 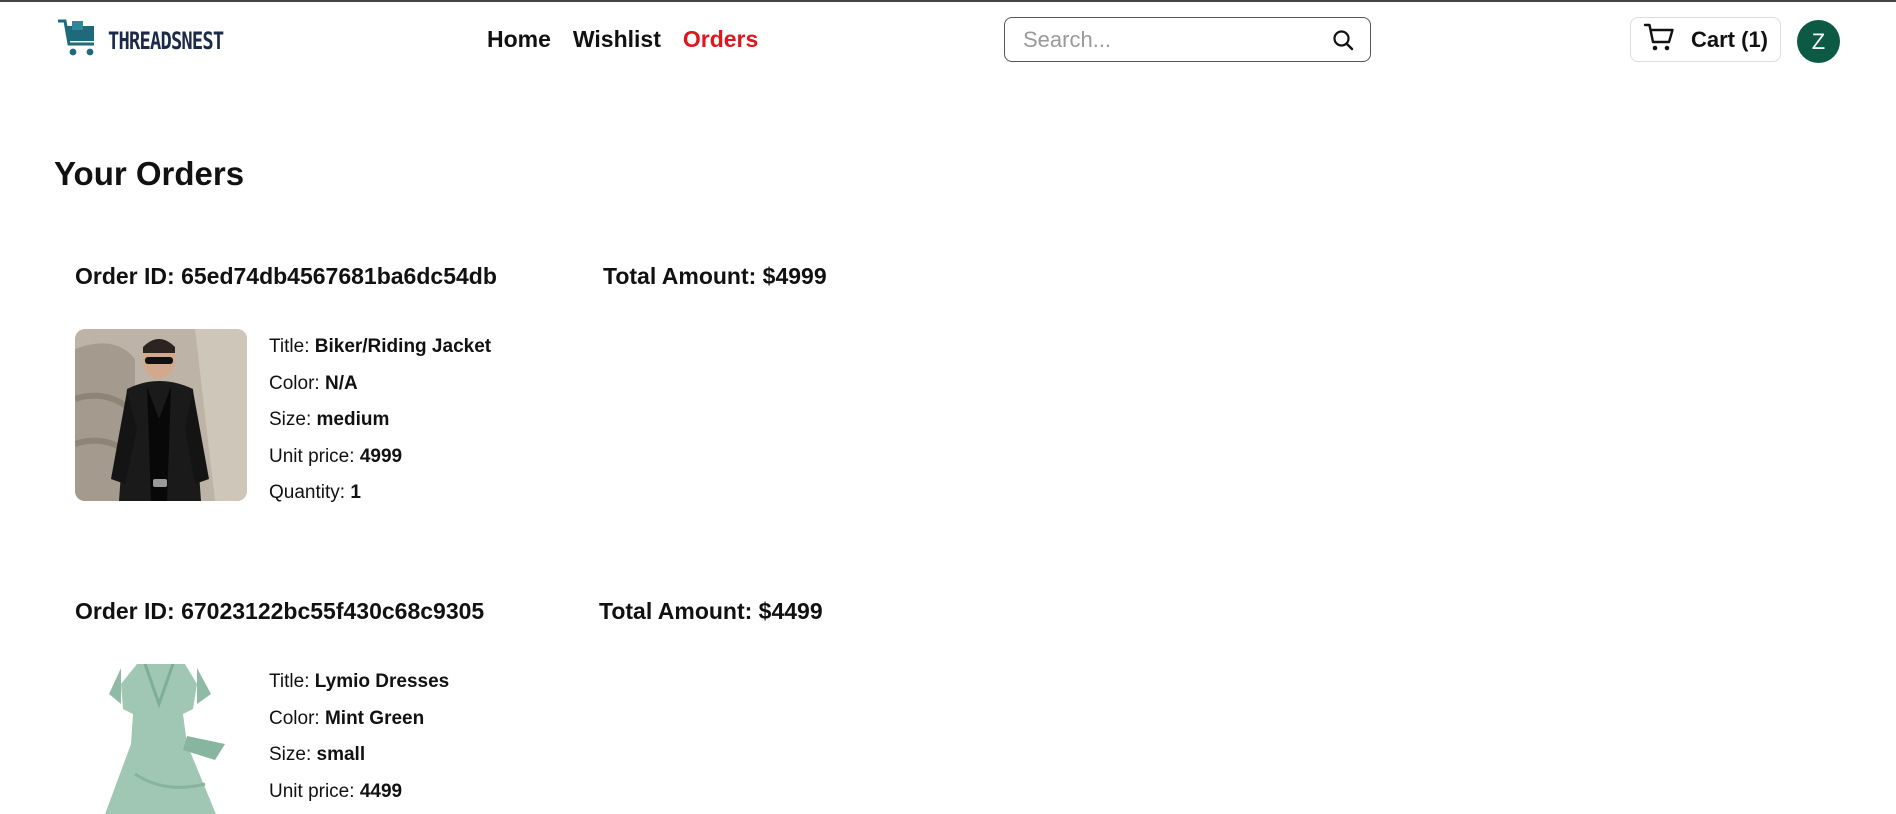 I want to click on item-size: small, so click(x=341, y=754).